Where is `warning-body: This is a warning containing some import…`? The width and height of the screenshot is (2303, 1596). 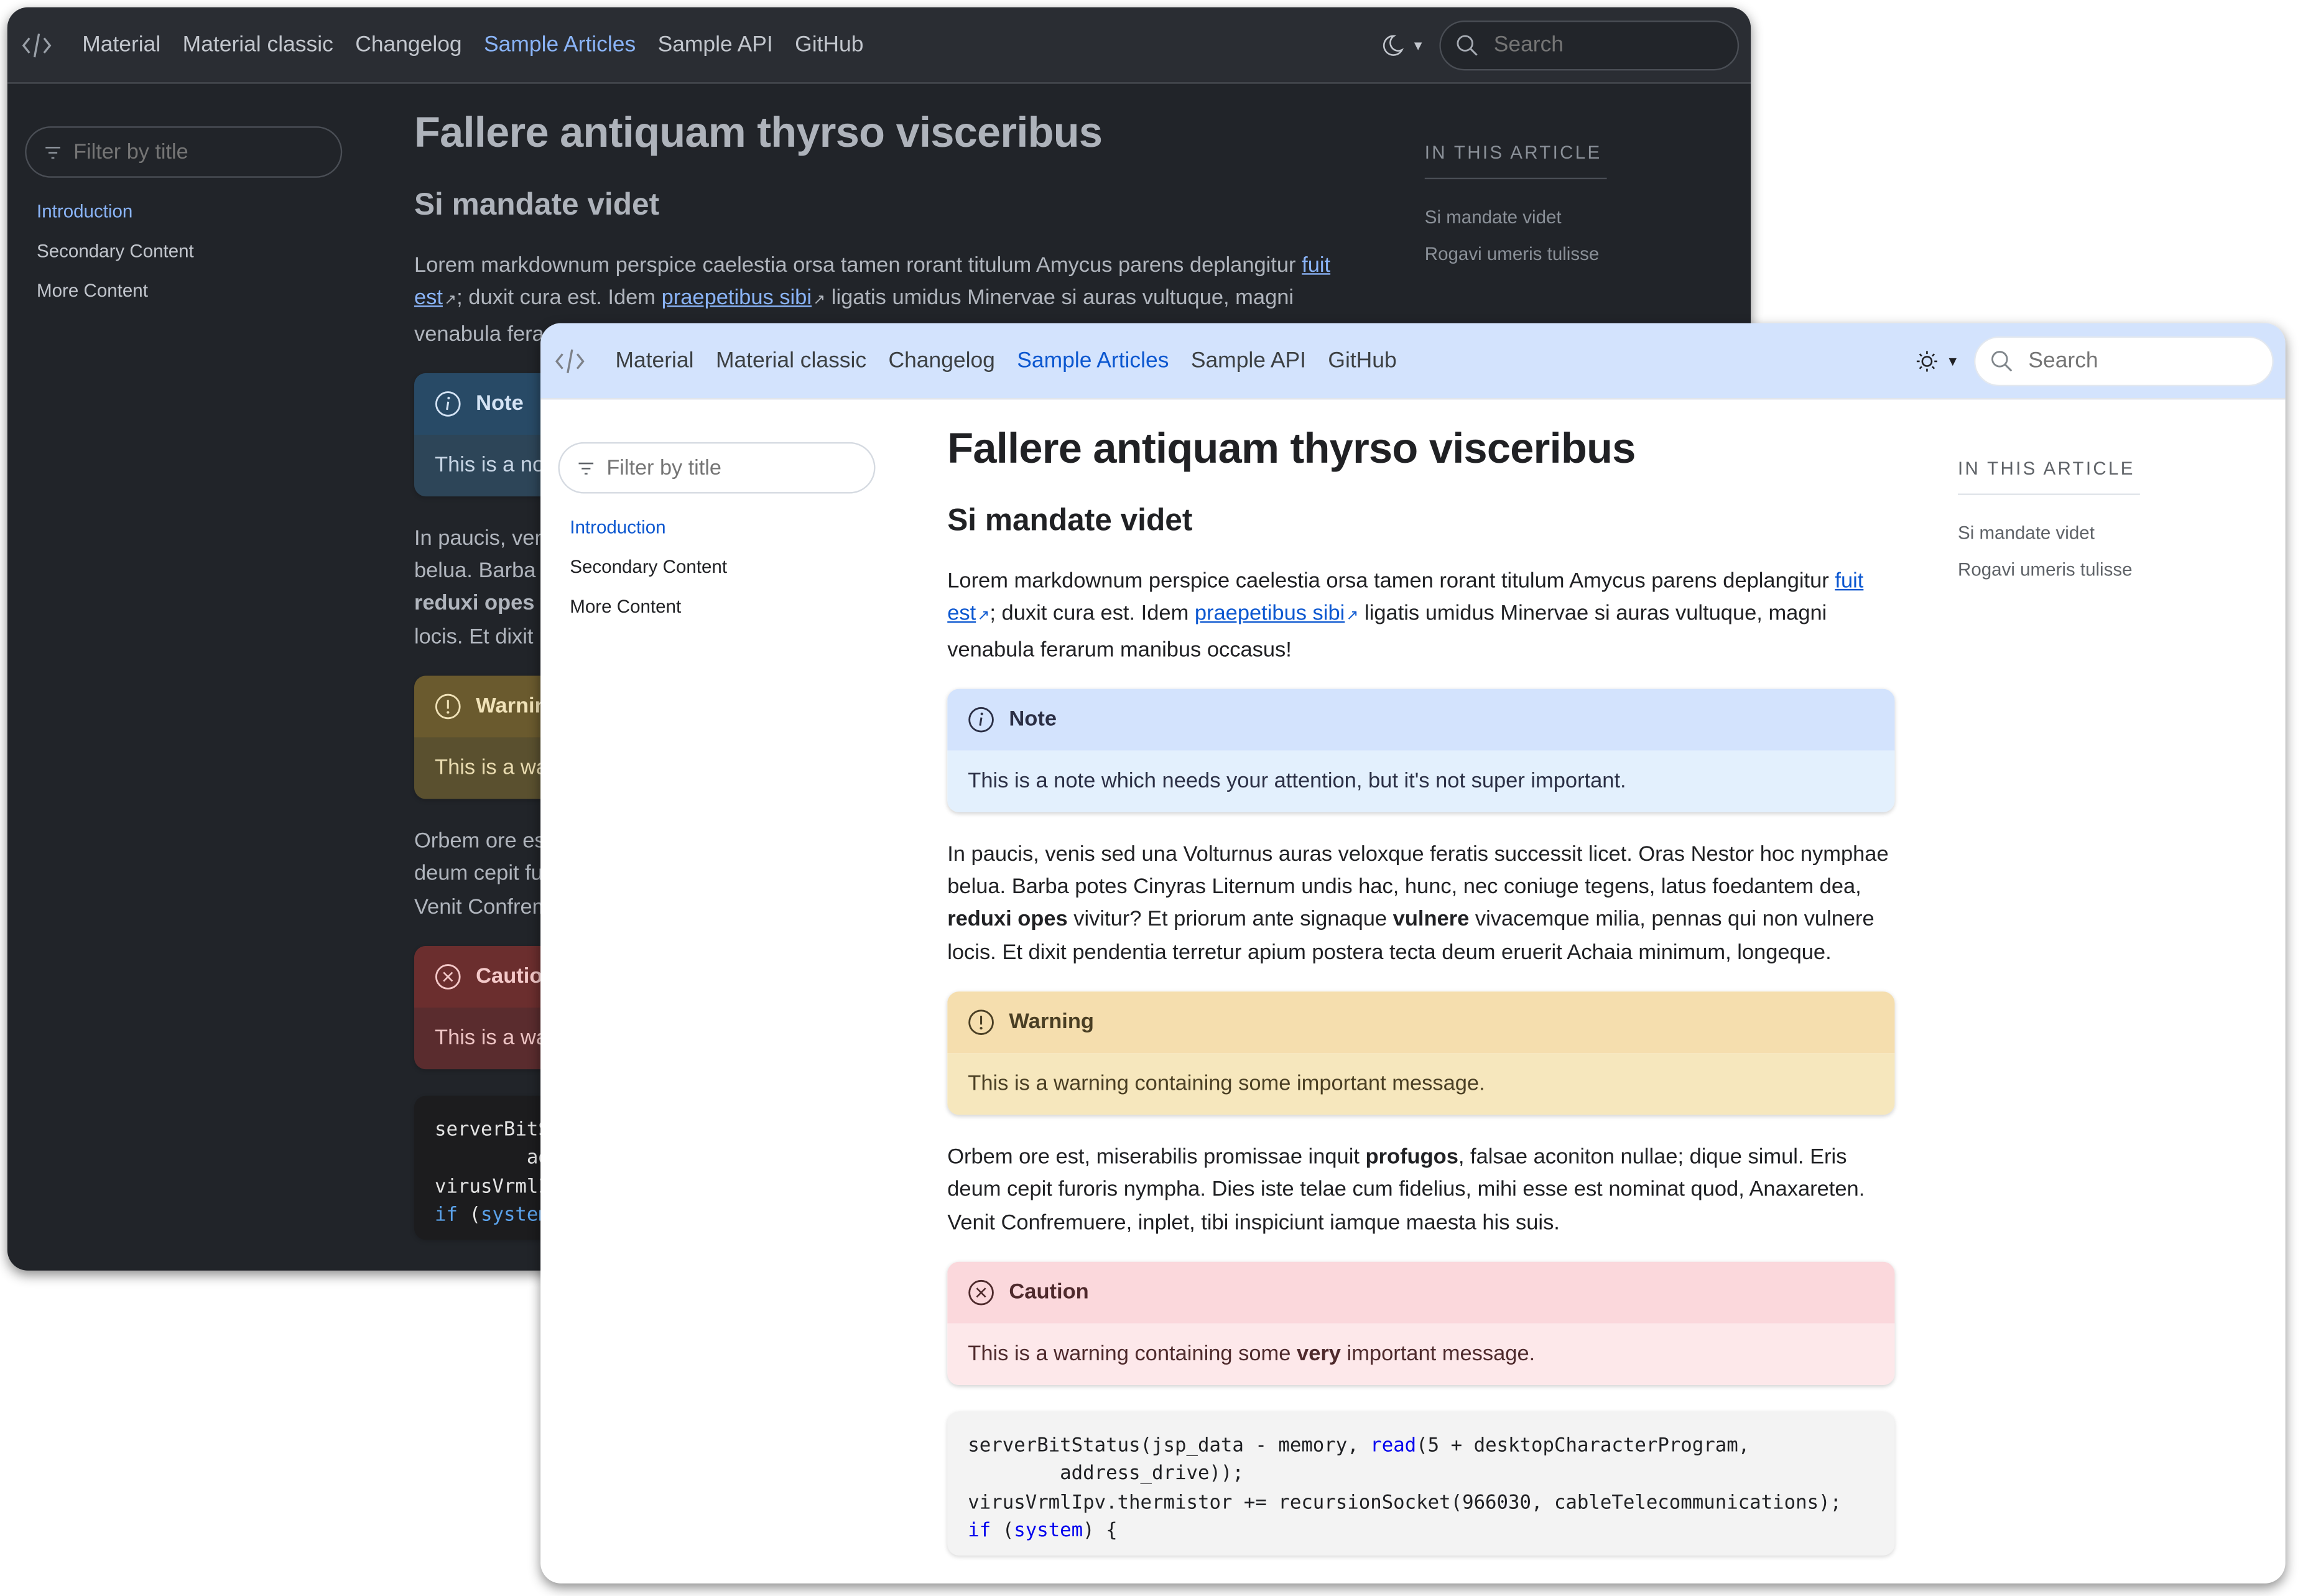
warning-body: This is a warning containing some import… is located at coordinates (1421, 1084).